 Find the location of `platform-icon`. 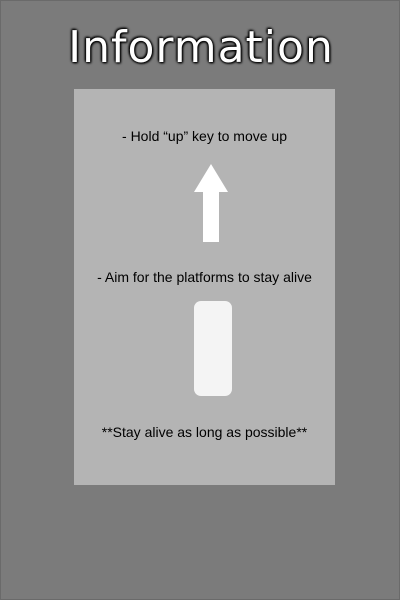

platform-icon is located at coordinates (213, 348).